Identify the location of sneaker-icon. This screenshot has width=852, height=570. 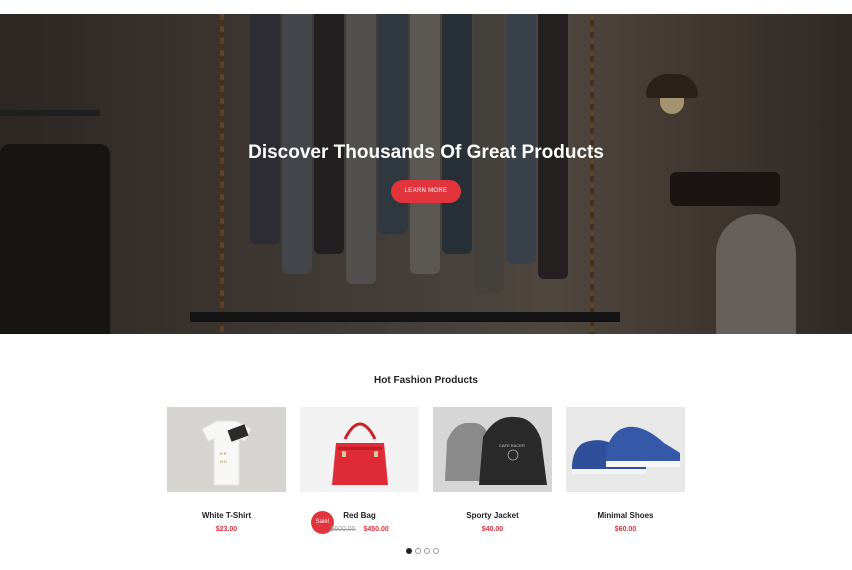
(625, 449).